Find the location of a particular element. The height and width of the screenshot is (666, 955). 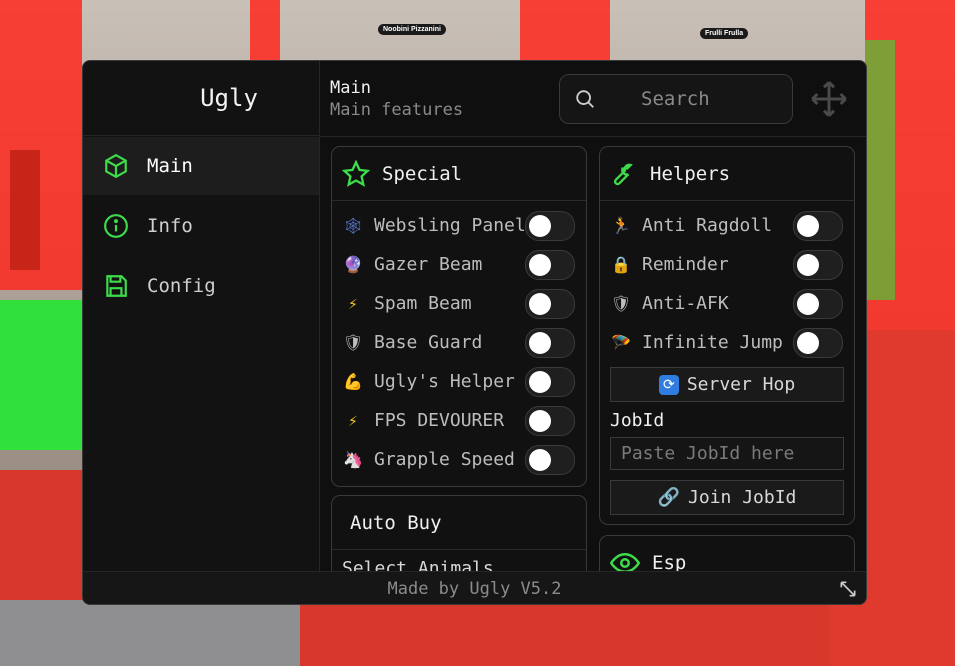

header: Main Main features Search is located at coordinates (593, 99).